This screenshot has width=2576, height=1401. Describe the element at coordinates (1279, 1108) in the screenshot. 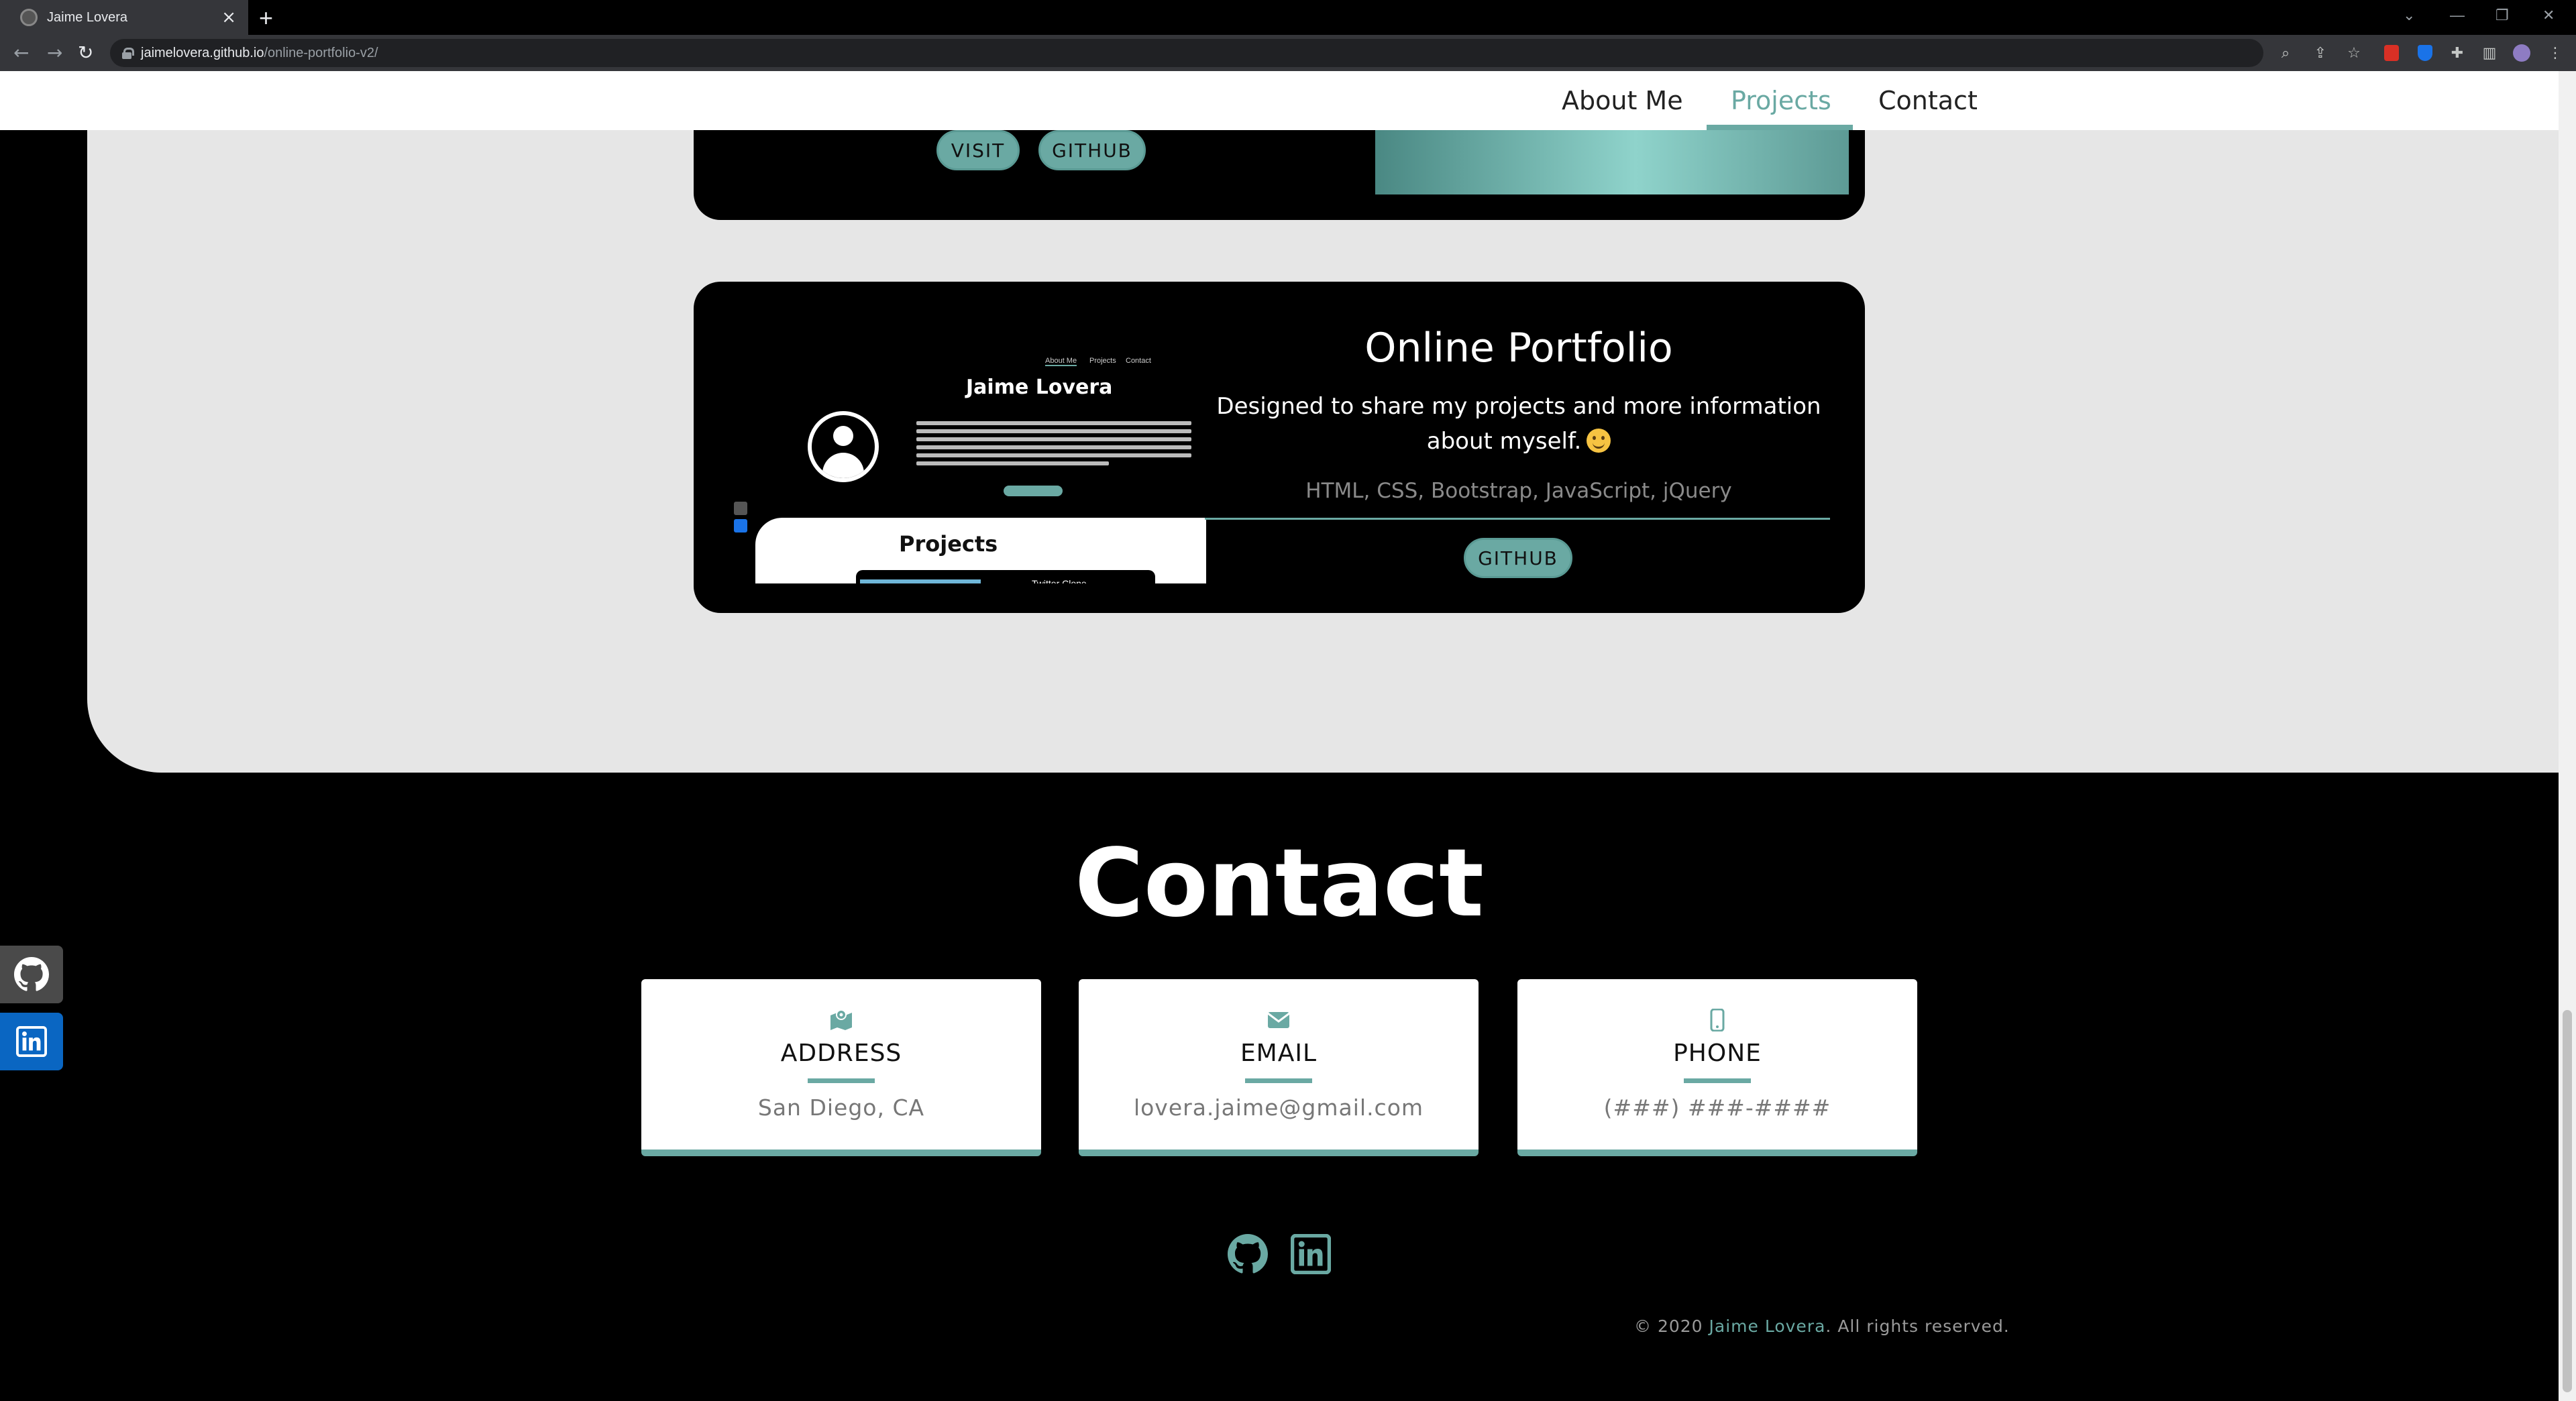

I see `contact-value-email: lovera.jaime@gmail.com` at that location.